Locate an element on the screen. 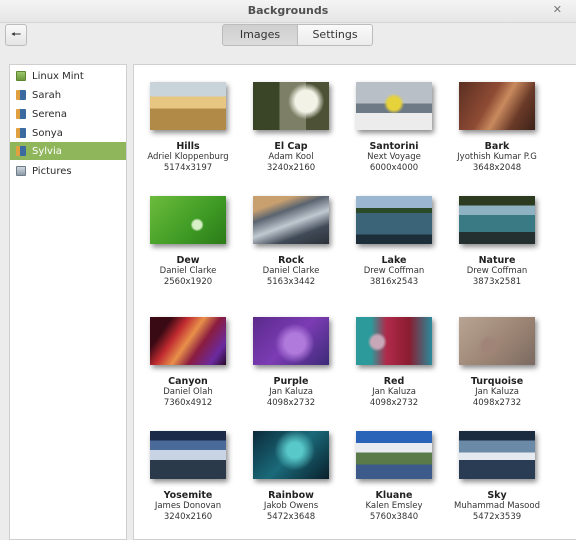 The height and width of the screenshot is (540, 576). wallpaper-name: Rainbow is located at coordinates (291, 495).